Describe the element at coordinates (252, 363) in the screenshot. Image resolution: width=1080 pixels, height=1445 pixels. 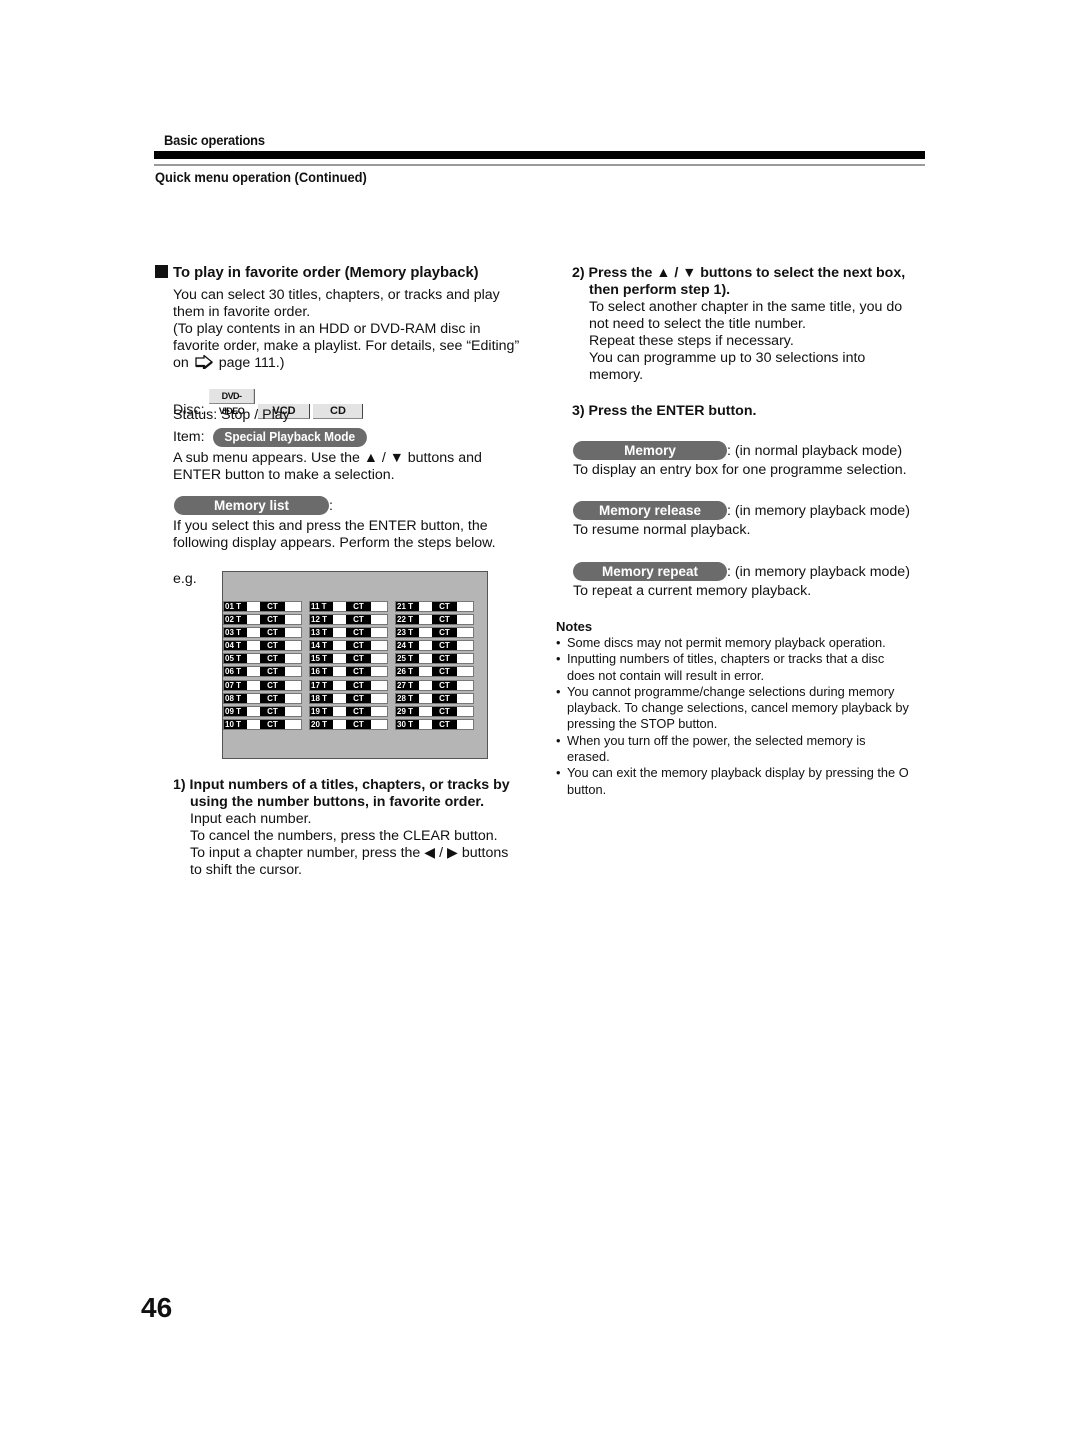
I see `page-reference-link: page 111.)` at that location.